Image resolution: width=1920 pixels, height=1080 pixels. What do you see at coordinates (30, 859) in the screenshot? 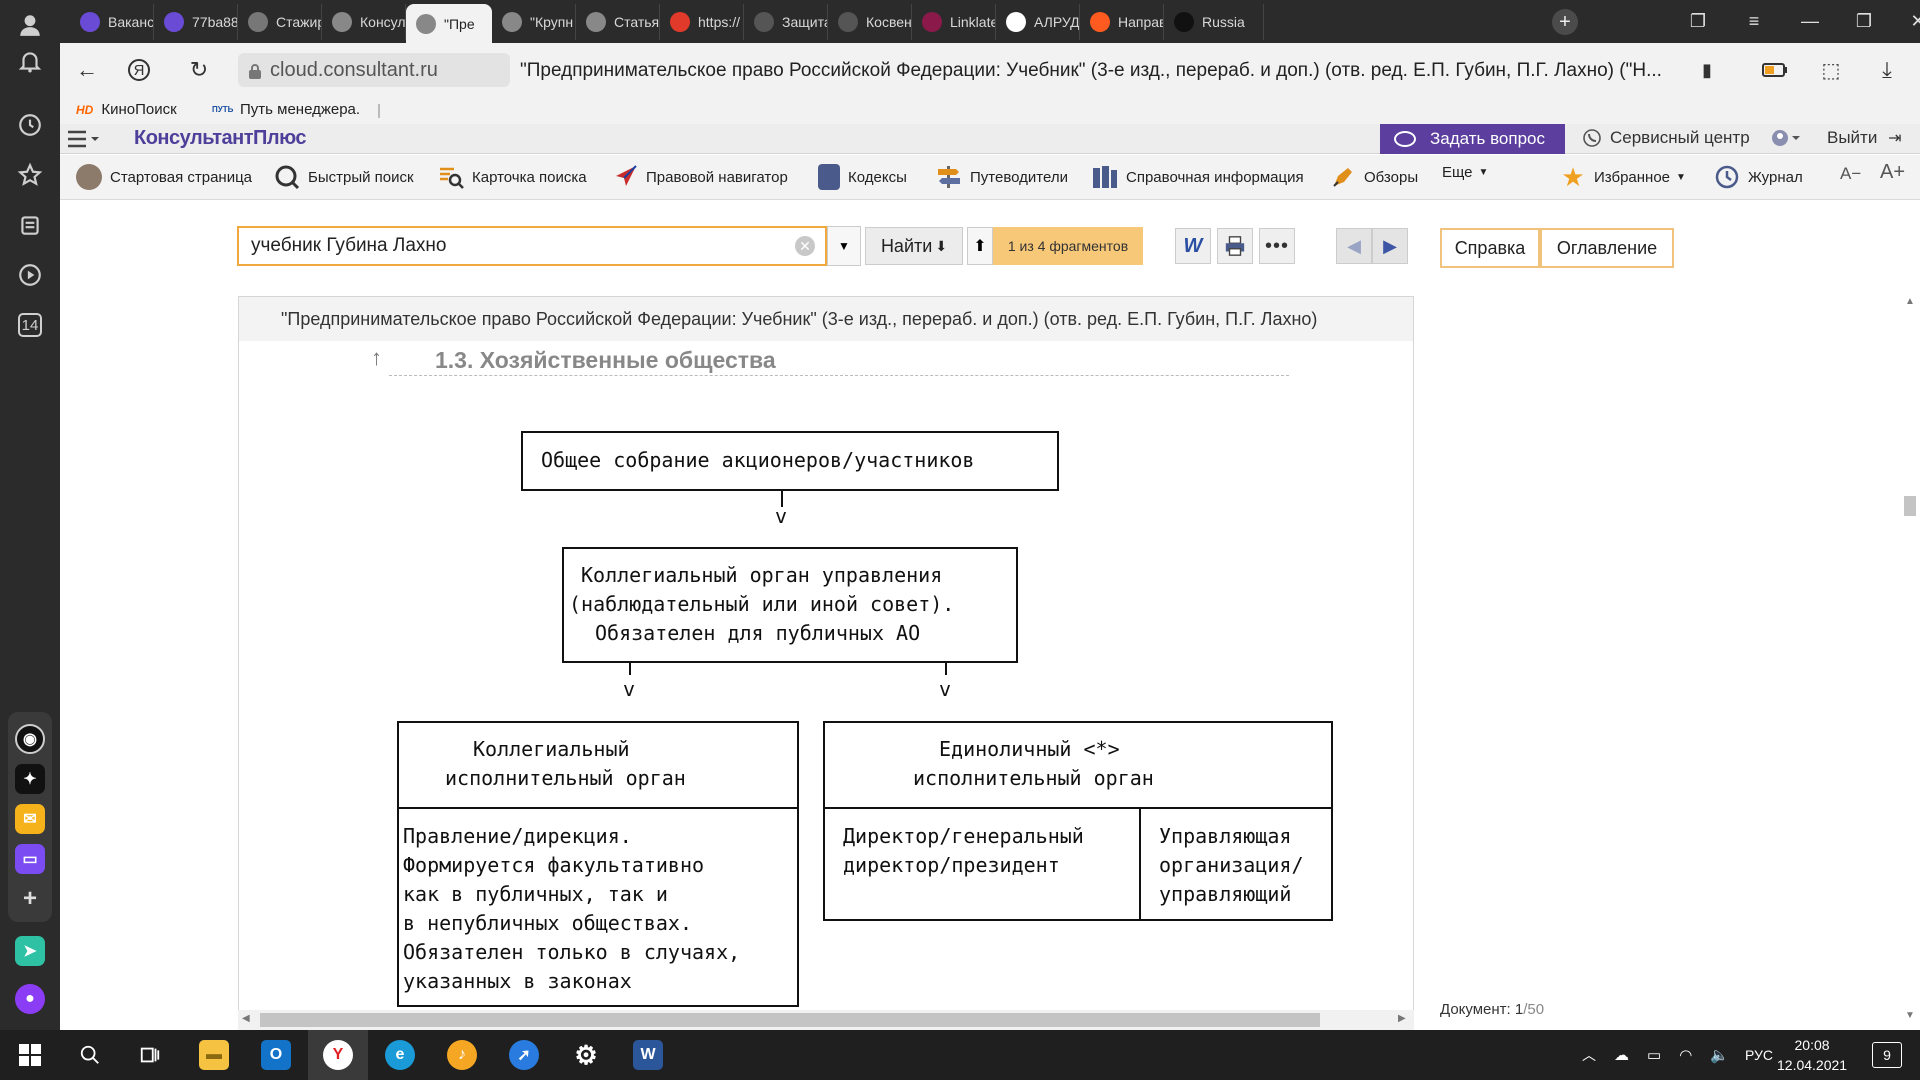
I see `messenger-app-icon: ▭` at bounding box center [30, 859].